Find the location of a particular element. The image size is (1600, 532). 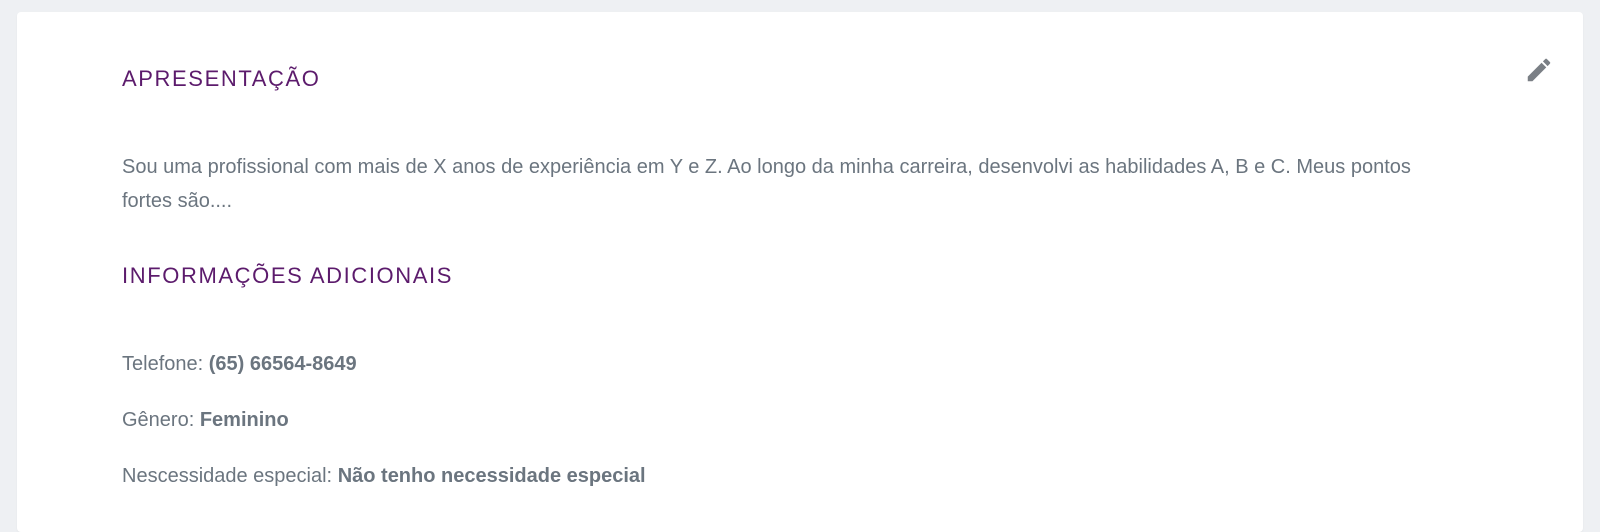

phone-row: Telefone: (65) 66564-8649 is located at coordinates (239, 364).